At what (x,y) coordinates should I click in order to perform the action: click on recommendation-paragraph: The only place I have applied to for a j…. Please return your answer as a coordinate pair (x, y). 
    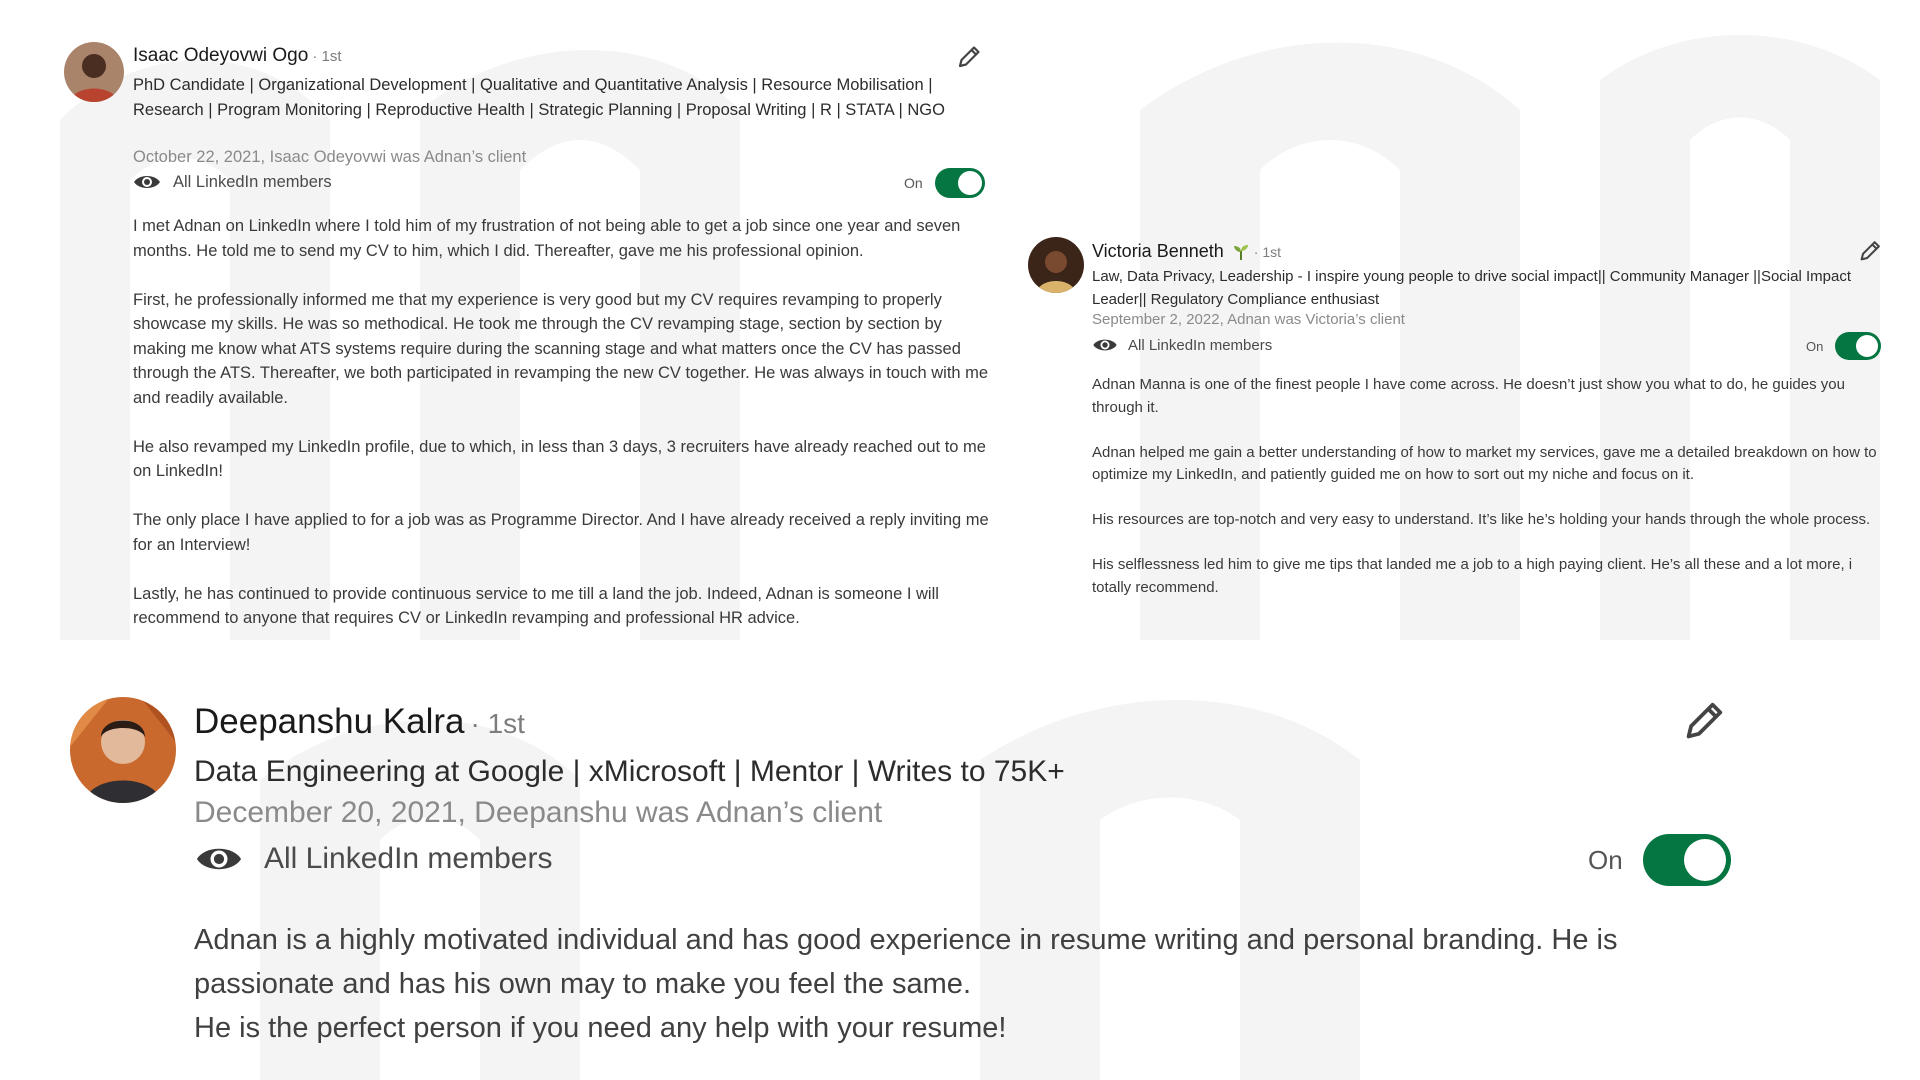
    Looking at the image, I should click on (561, 532).